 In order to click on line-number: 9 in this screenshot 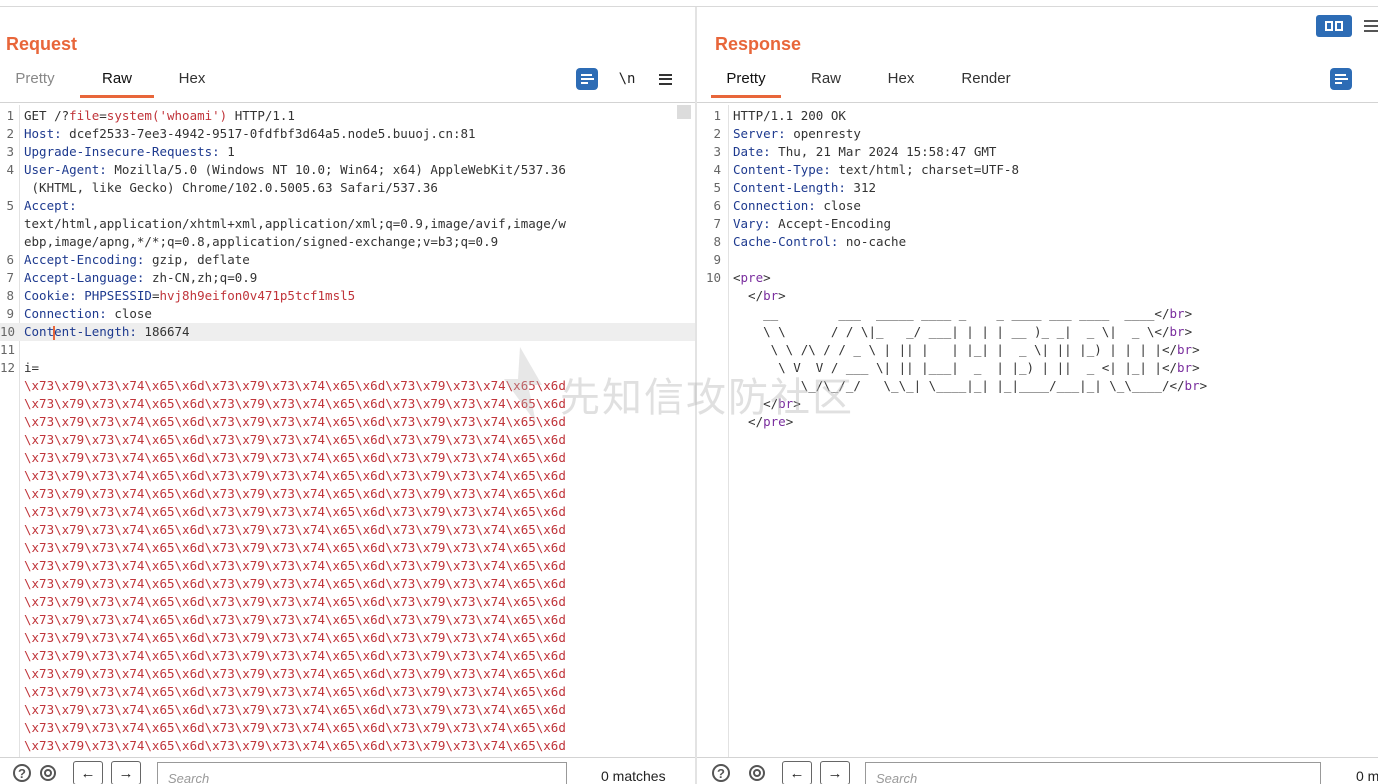, I will do `click(717, 259)`.